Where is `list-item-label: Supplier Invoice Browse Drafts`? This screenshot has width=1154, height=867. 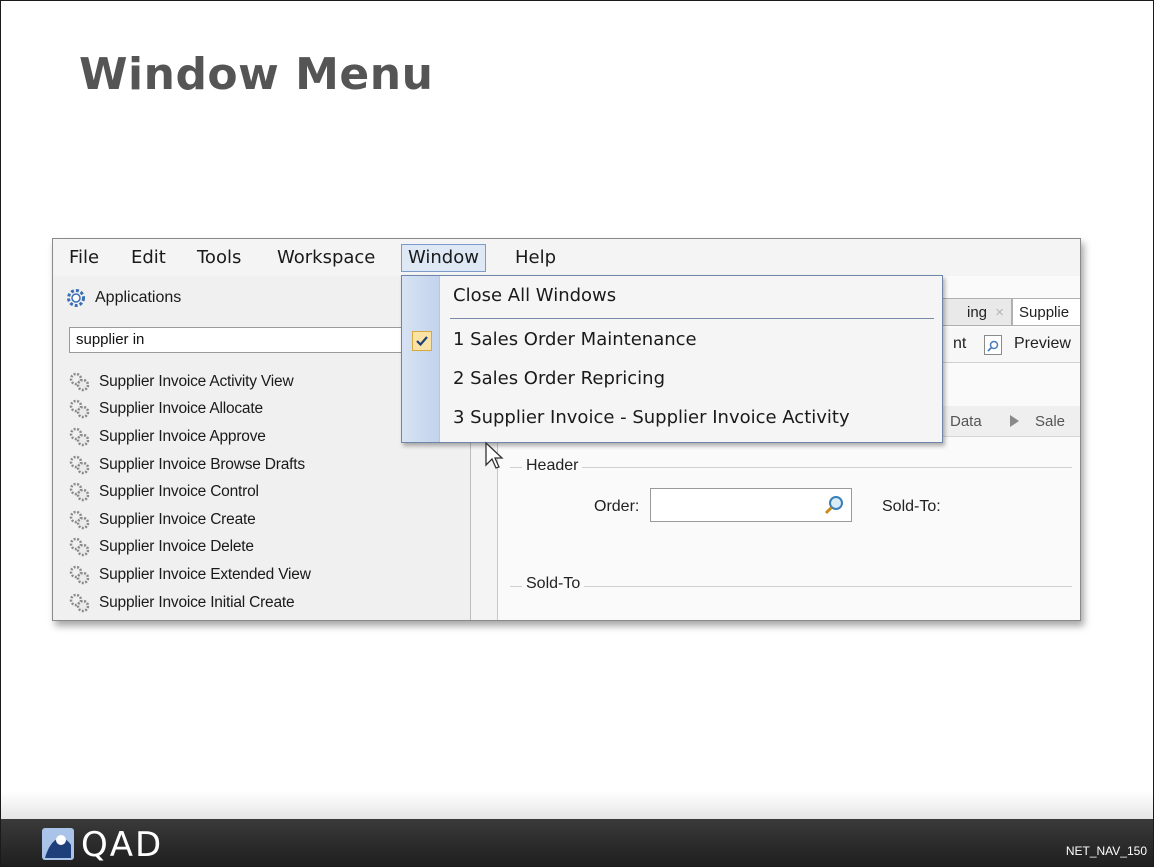 list-item-label: Supplier Invoice Browse Drafts is located at coordinates (202, 464).